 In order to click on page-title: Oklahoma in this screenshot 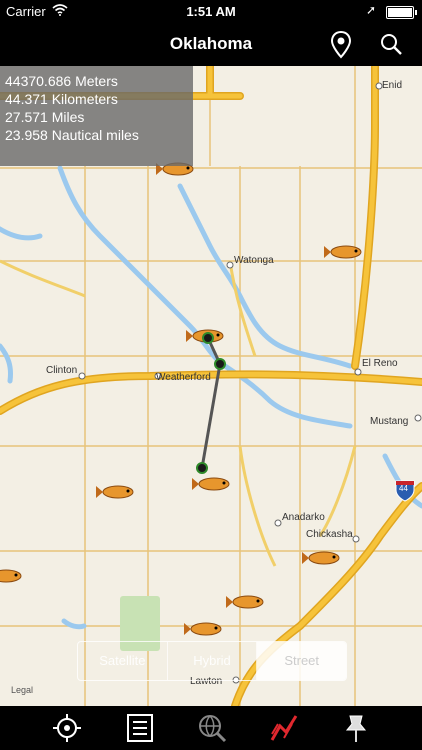, I will do `click(211, 43)`.